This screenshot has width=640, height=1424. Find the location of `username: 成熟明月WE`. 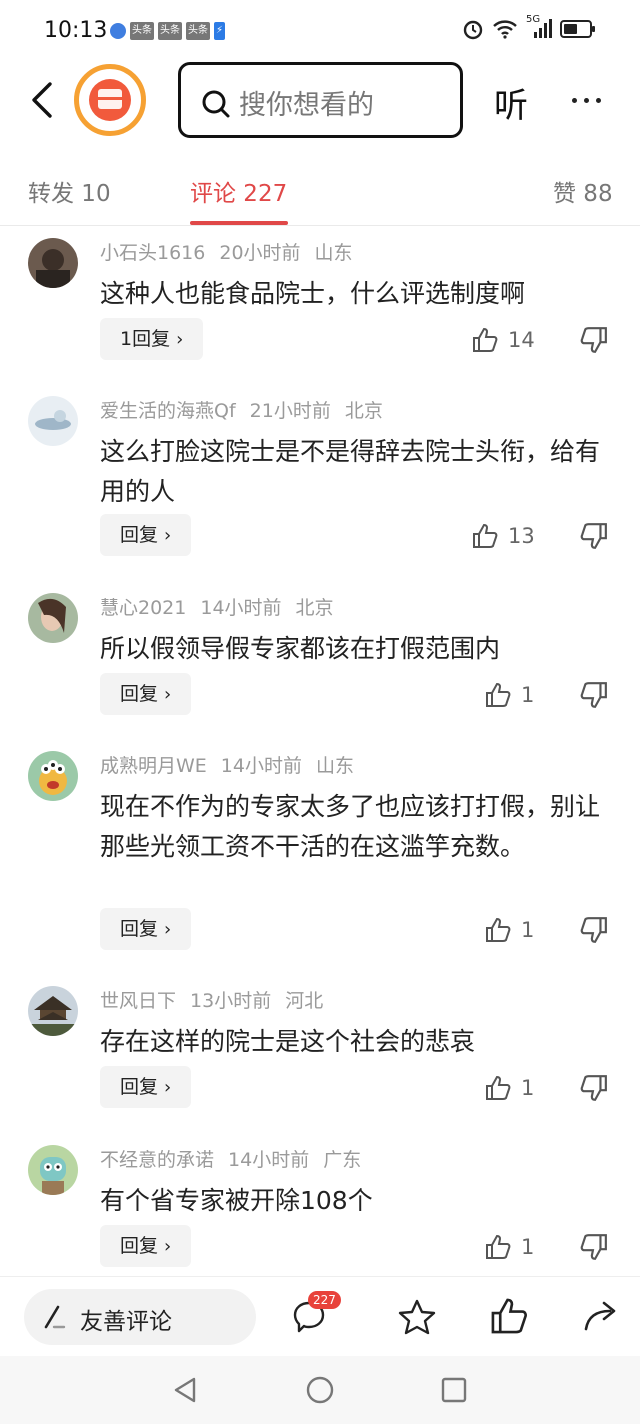

username: 成熟明月WE is located at coordinates (153, 766).